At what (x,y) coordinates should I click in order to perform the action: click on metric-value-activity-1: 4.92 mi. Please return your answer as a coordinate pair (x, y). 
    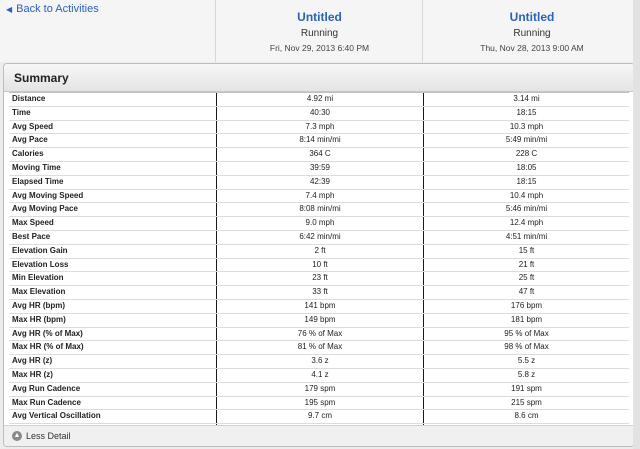
    Looking at the image, I should click on (319, 99).